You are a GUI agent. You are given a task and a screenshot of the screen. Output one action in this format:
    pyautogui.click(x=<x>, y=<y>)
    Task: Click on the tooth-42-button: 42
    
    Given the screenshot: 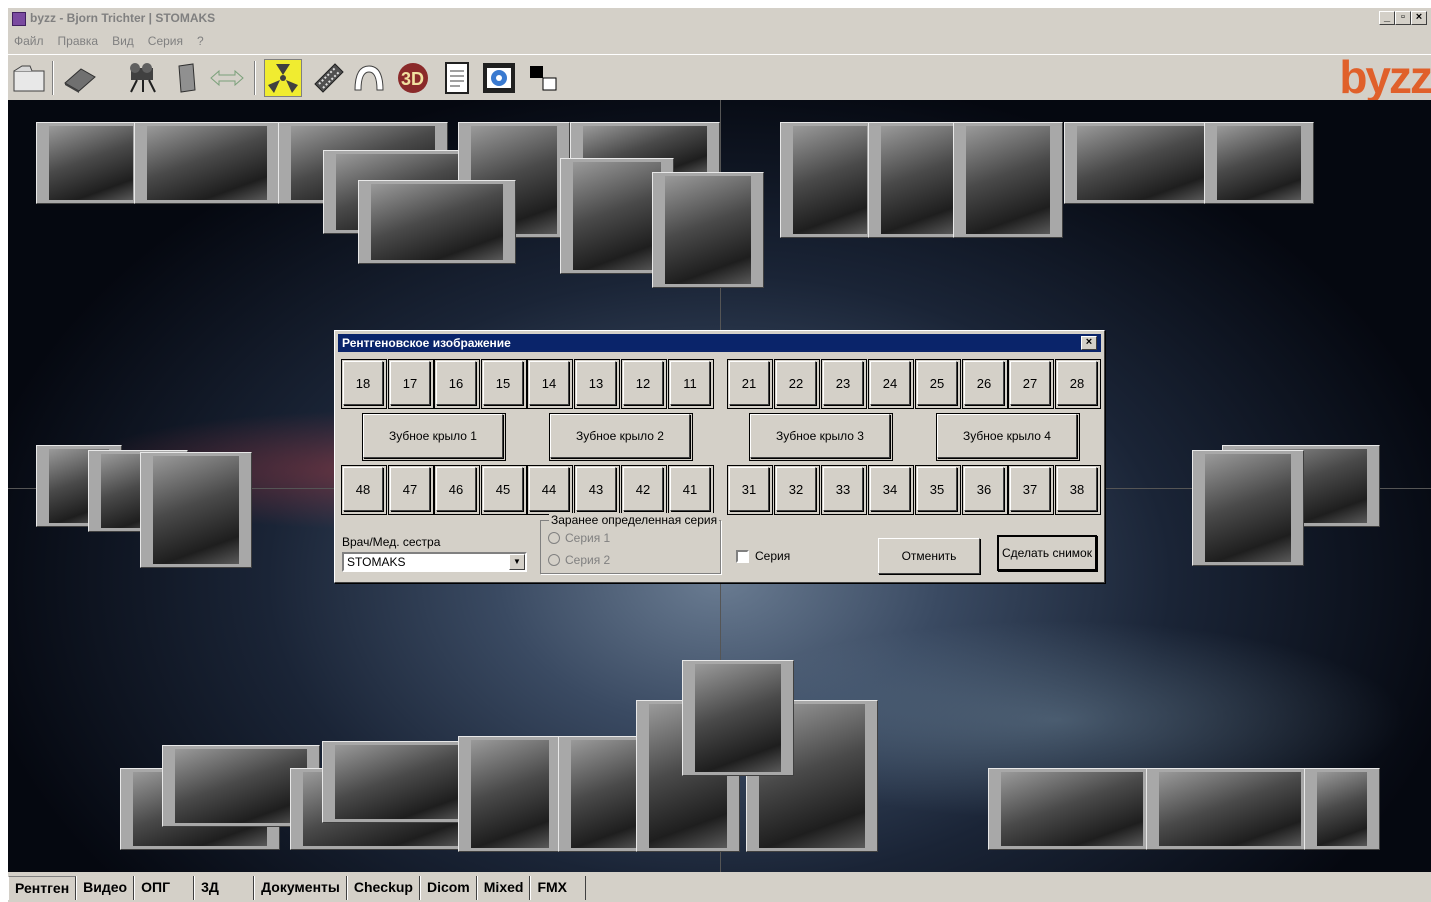 What is the action you would take?
    pyautogui.click(x=644, y=490)
    